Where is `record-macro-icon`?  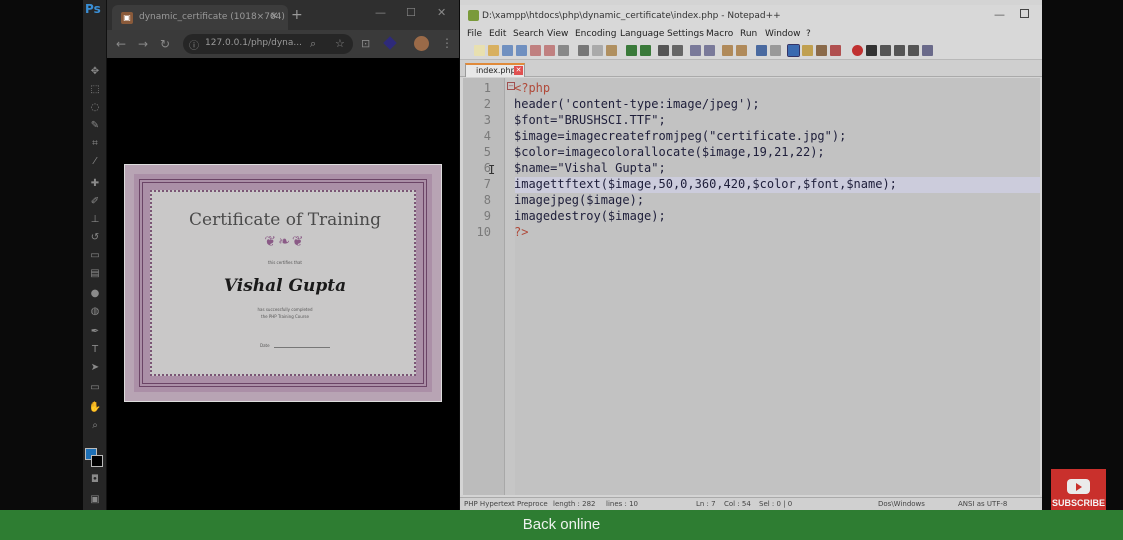
record-macro-icon is located at coordinates (857, 50).